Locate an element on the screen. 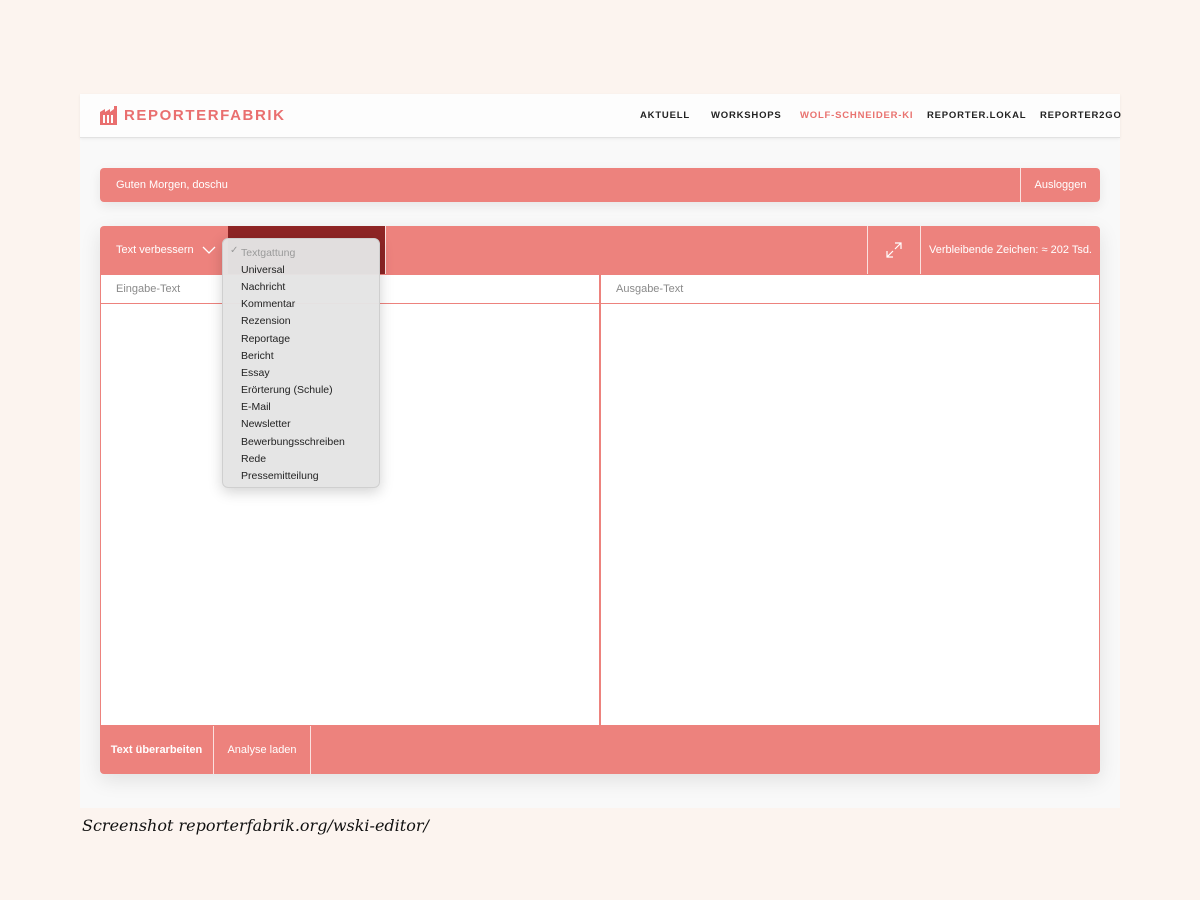 The width and height of the screenshot is (1200, 900). factory-logo-icon is located at coordinates (108, 115).